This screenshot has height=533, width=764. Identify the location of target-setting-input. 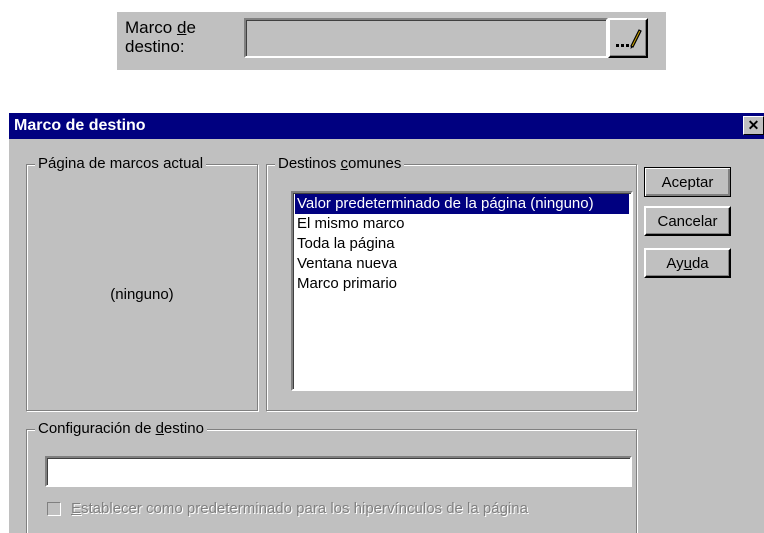
(338, 471).